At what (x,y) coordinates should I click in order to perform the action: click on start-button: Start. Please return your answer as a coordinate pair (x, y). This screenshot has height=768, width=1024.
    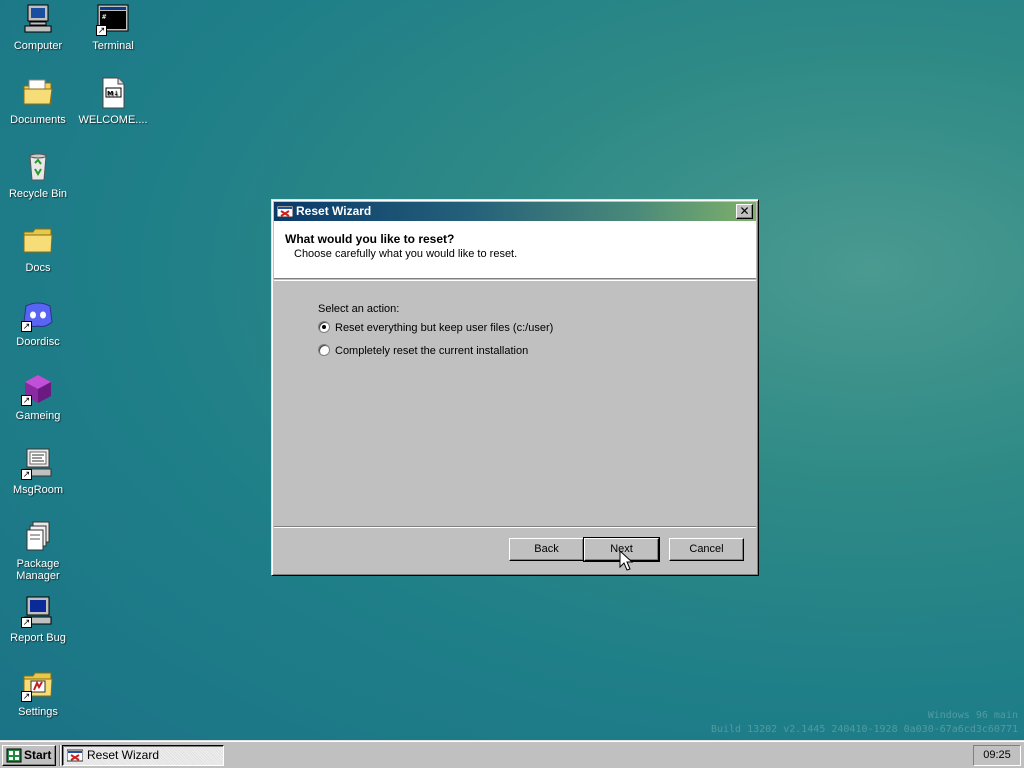
    Looking at the image, I should click on (29, 755).